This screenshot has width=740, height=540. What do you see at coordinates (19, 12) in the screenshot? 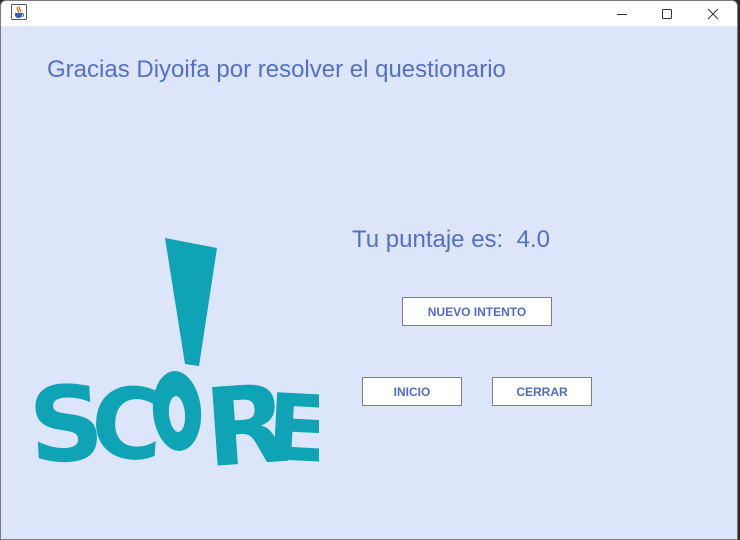
I see `java-cup-icon` at bounding box center [19, 12].